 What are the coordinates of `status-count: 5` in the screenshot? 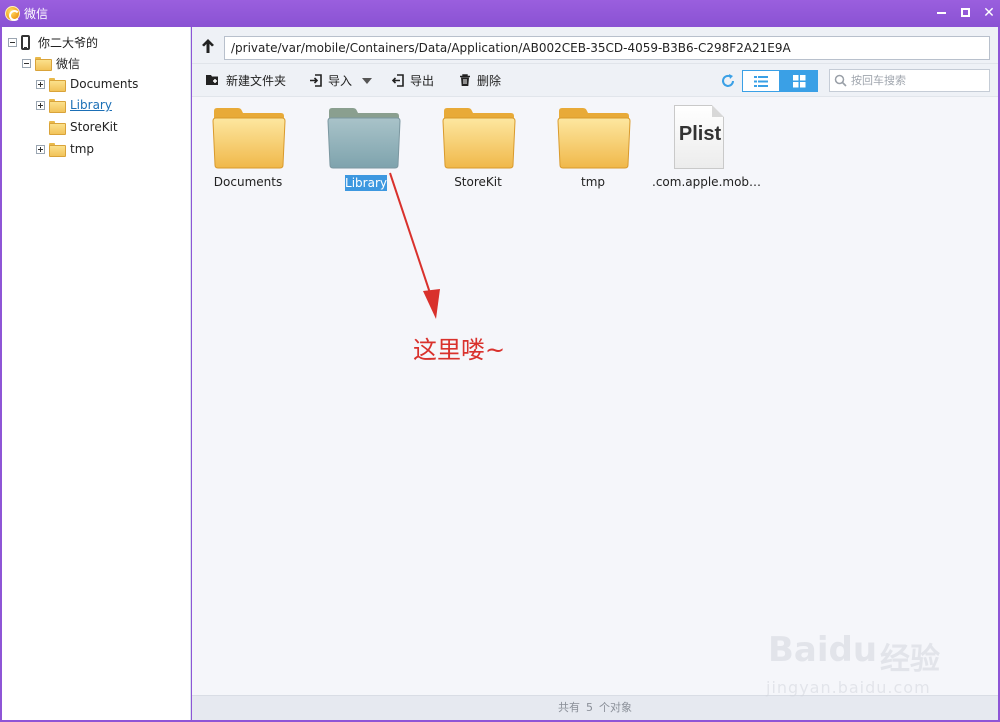 It's located at (589, 707).